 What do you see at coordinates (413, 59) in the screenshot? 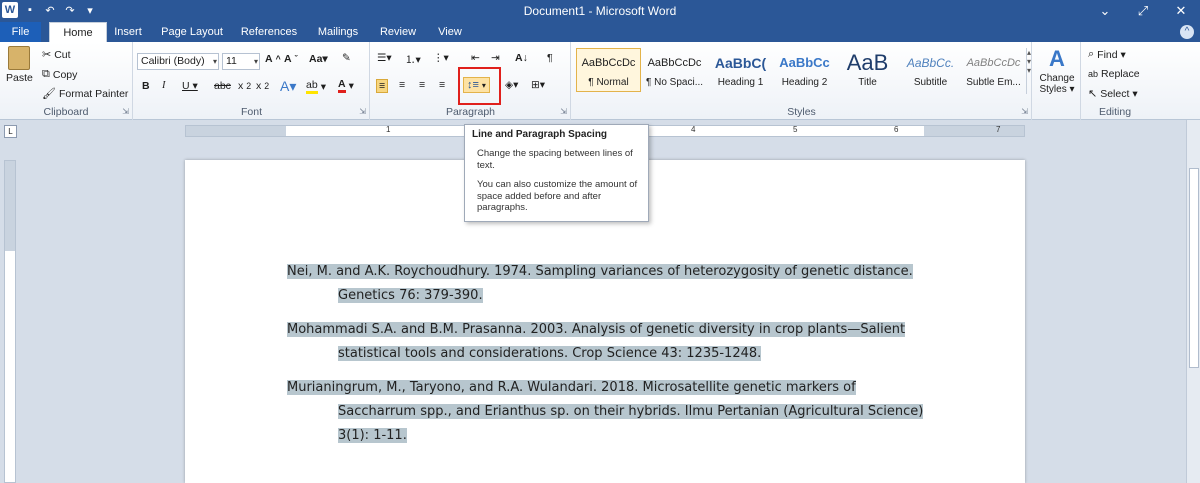
I see `numbering-icon: ⒈▾` at bounding box center [413, 59].